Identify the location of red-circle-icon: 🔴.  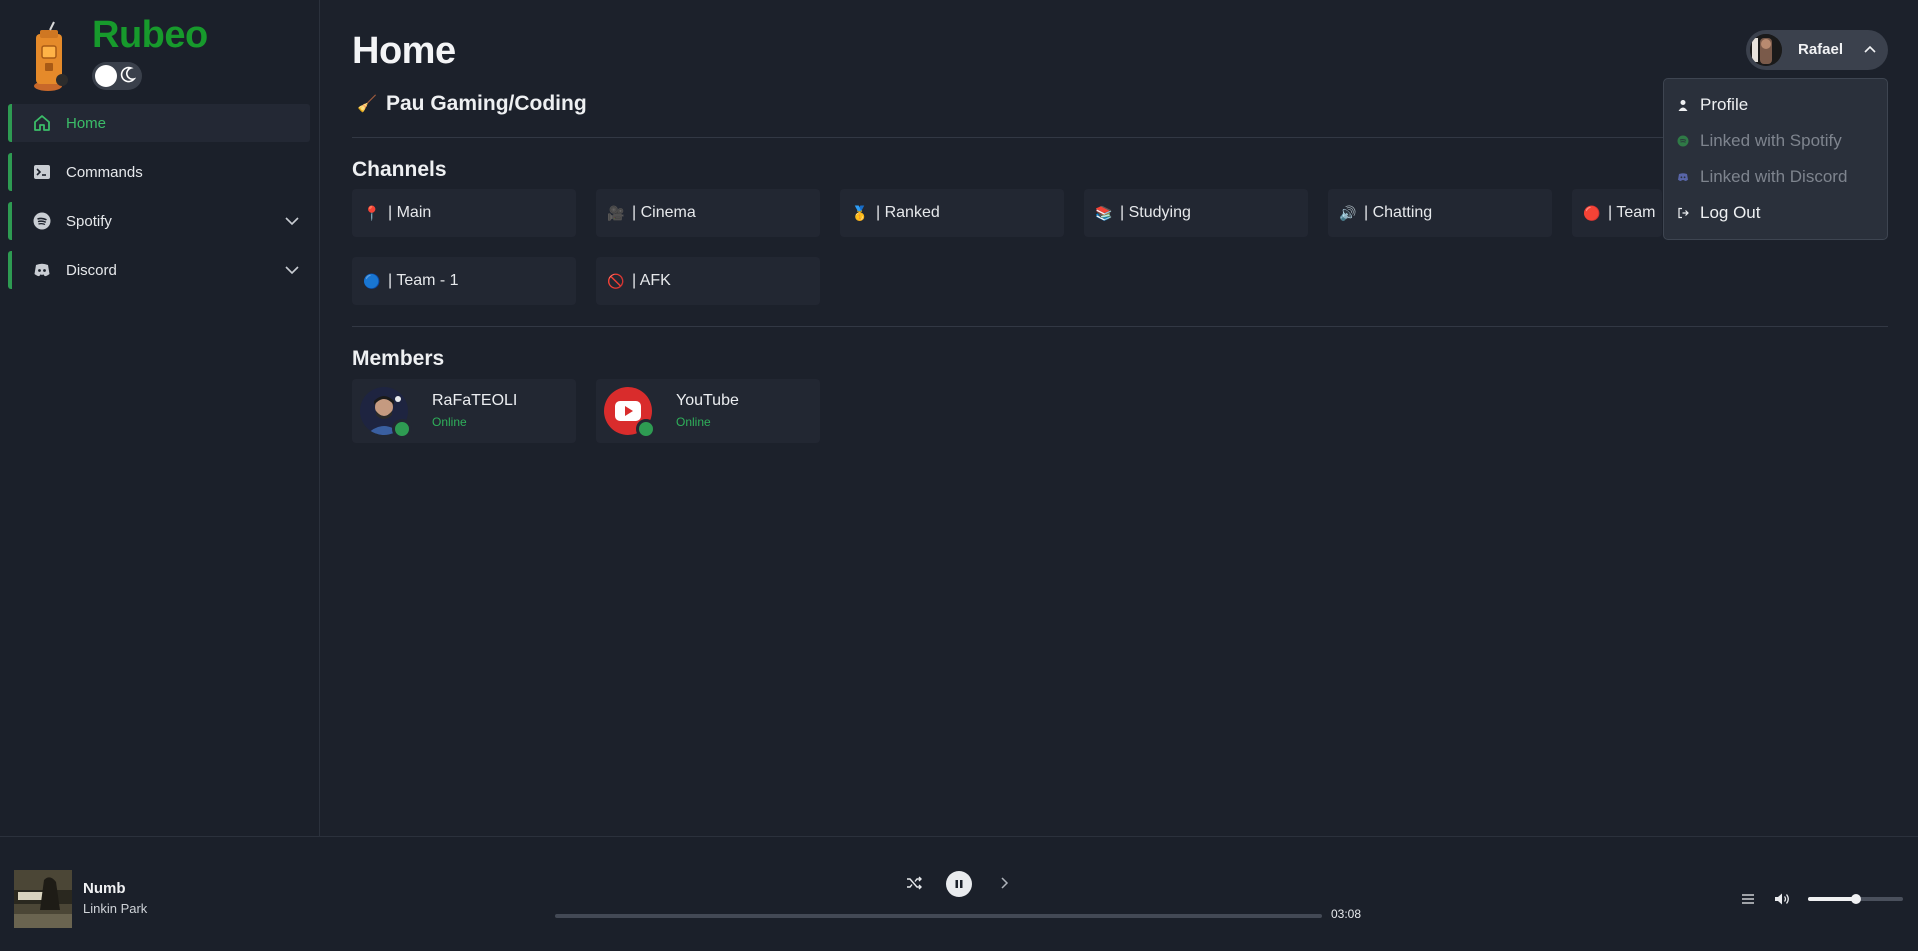
(1592, 212).